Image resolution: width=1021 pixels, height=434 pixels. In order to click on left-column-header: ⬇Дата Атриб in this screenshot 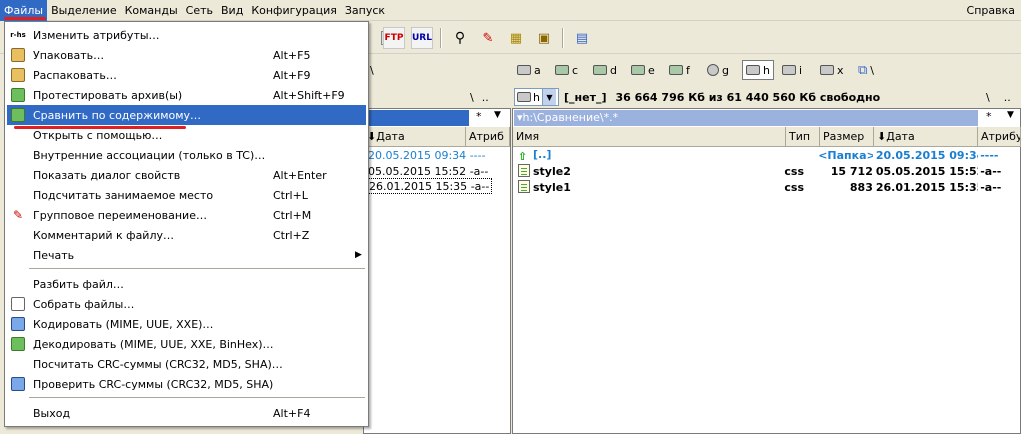, I will do `click(437, 137)`.